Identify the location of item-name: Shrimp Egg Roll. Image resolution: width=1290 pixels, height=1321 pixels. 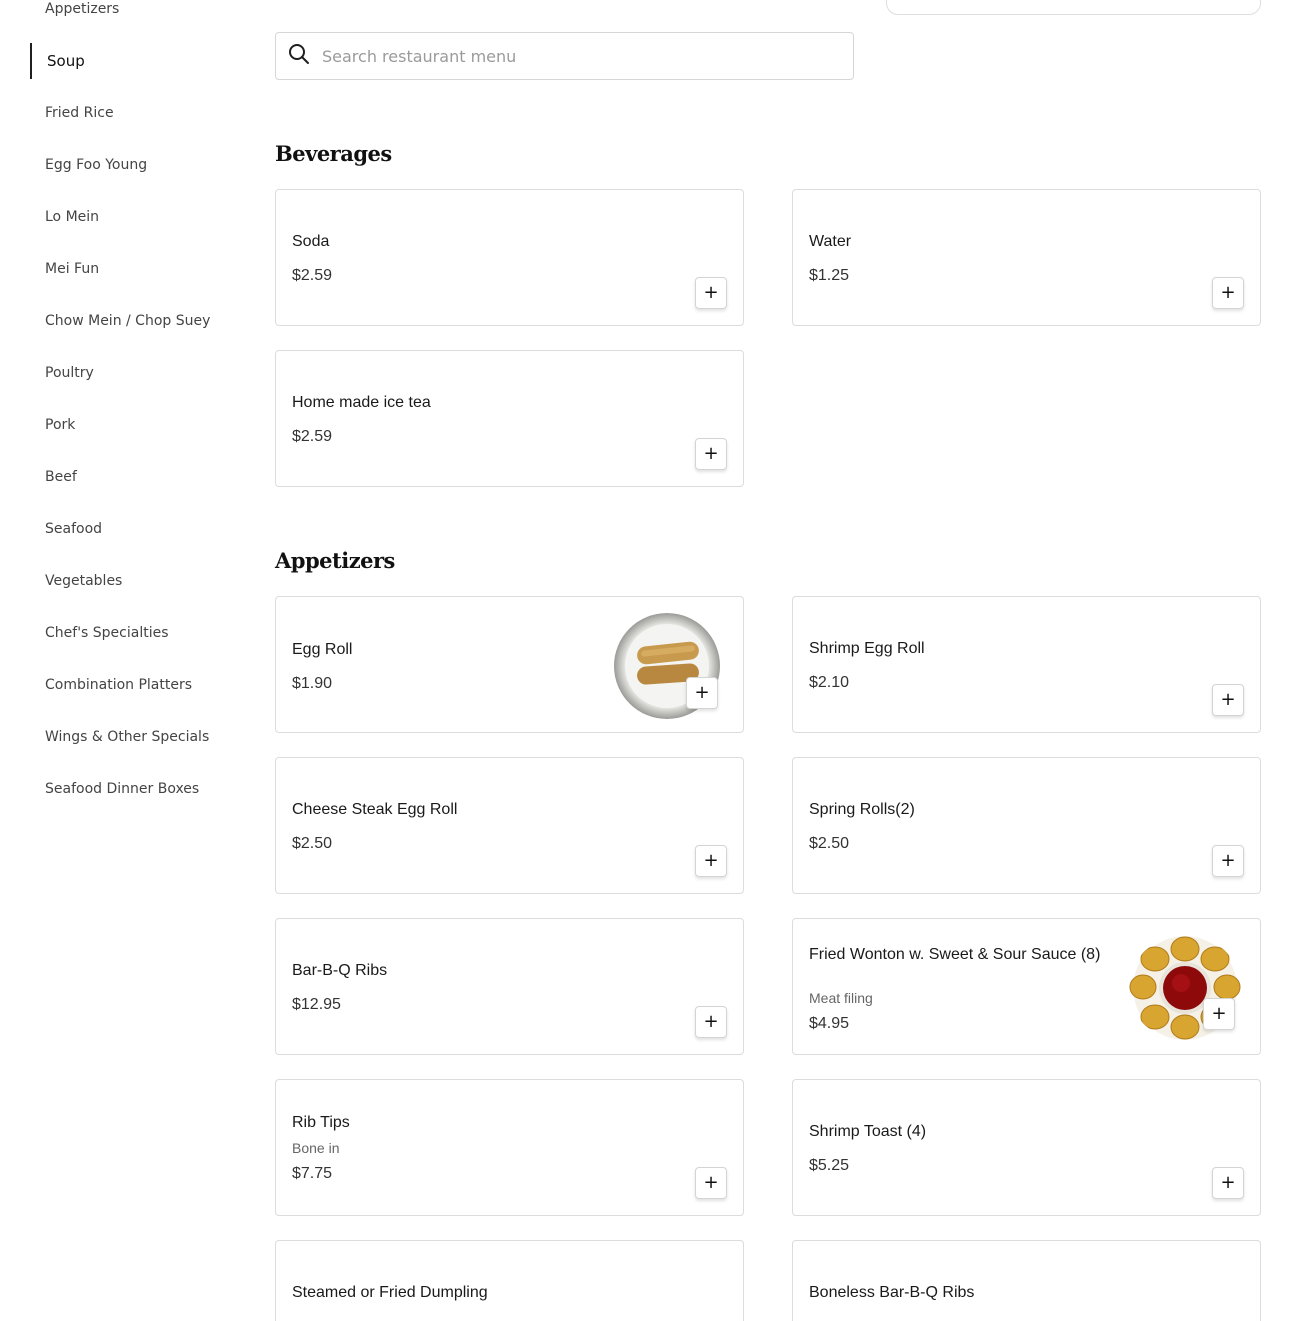
(867, 648).